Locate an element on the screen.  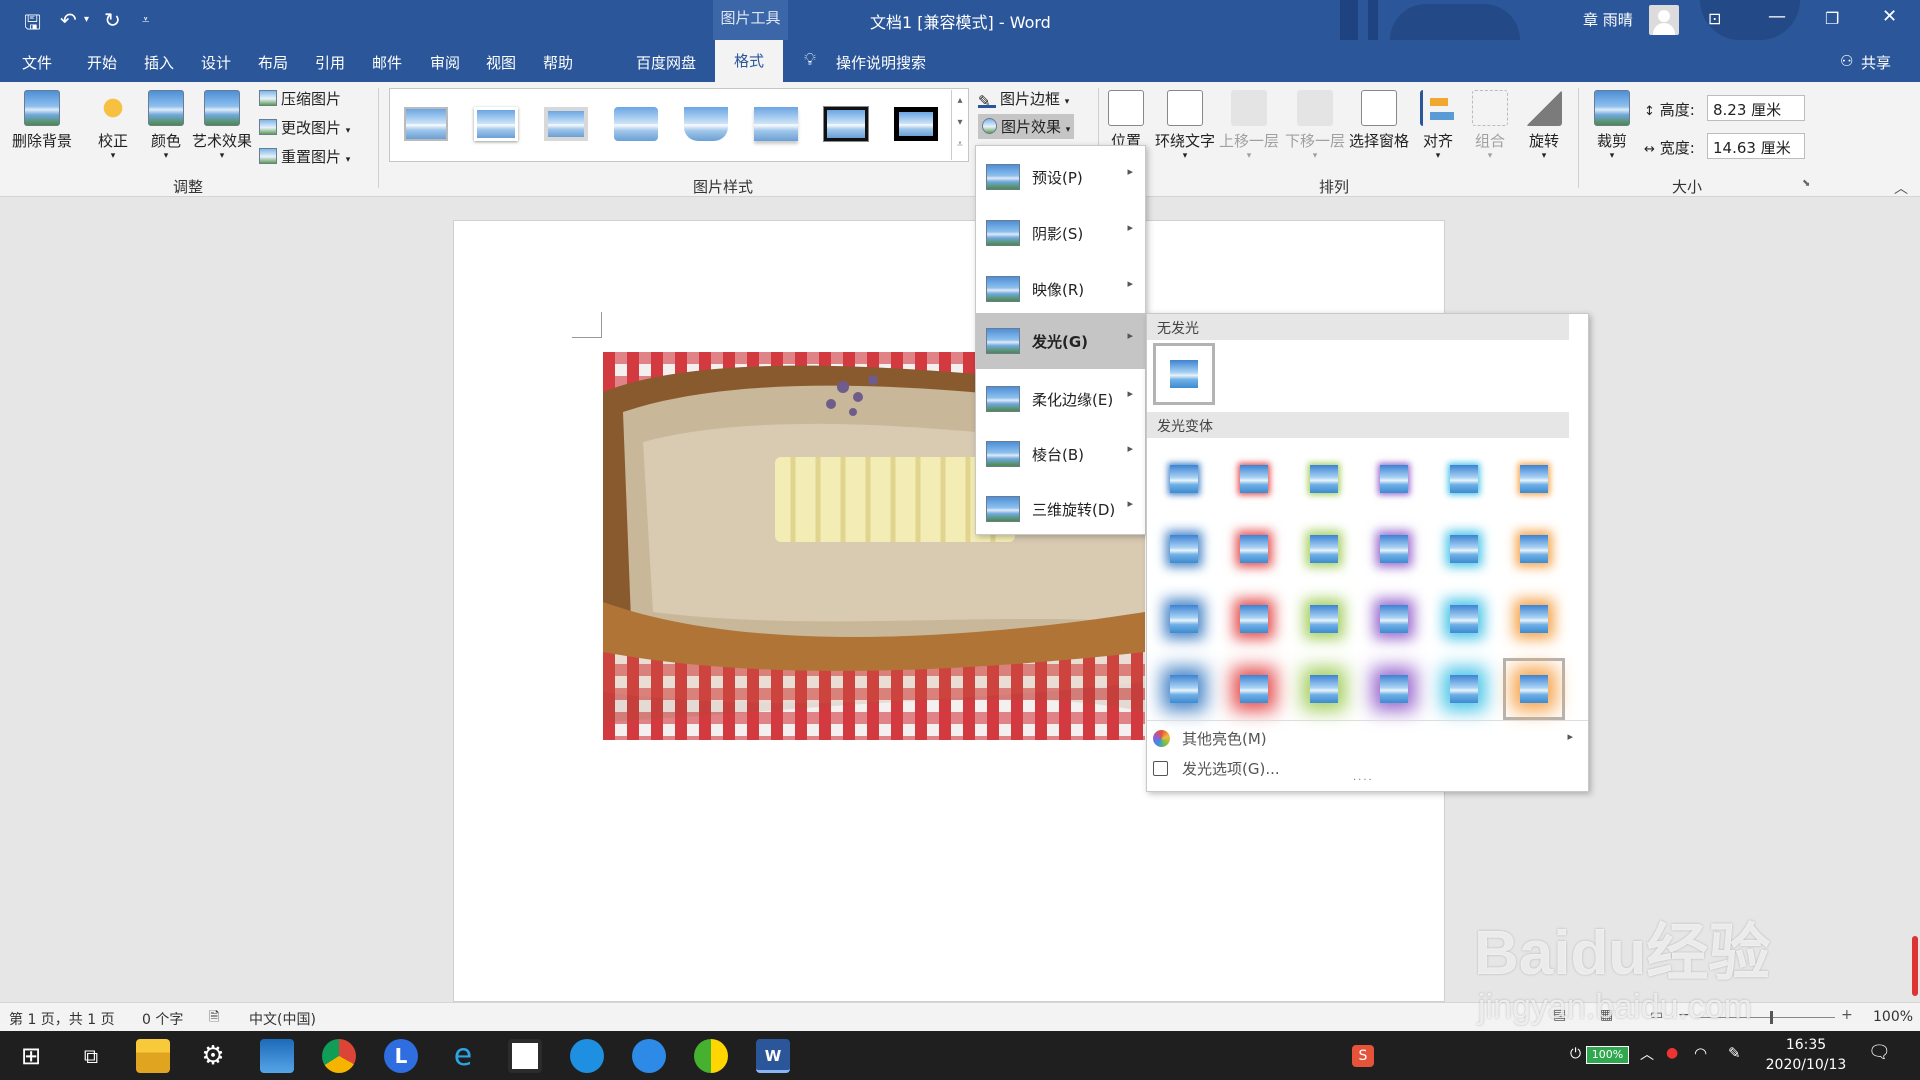
color-button: 颜色 ▾ is located at coordinates (166, 125).